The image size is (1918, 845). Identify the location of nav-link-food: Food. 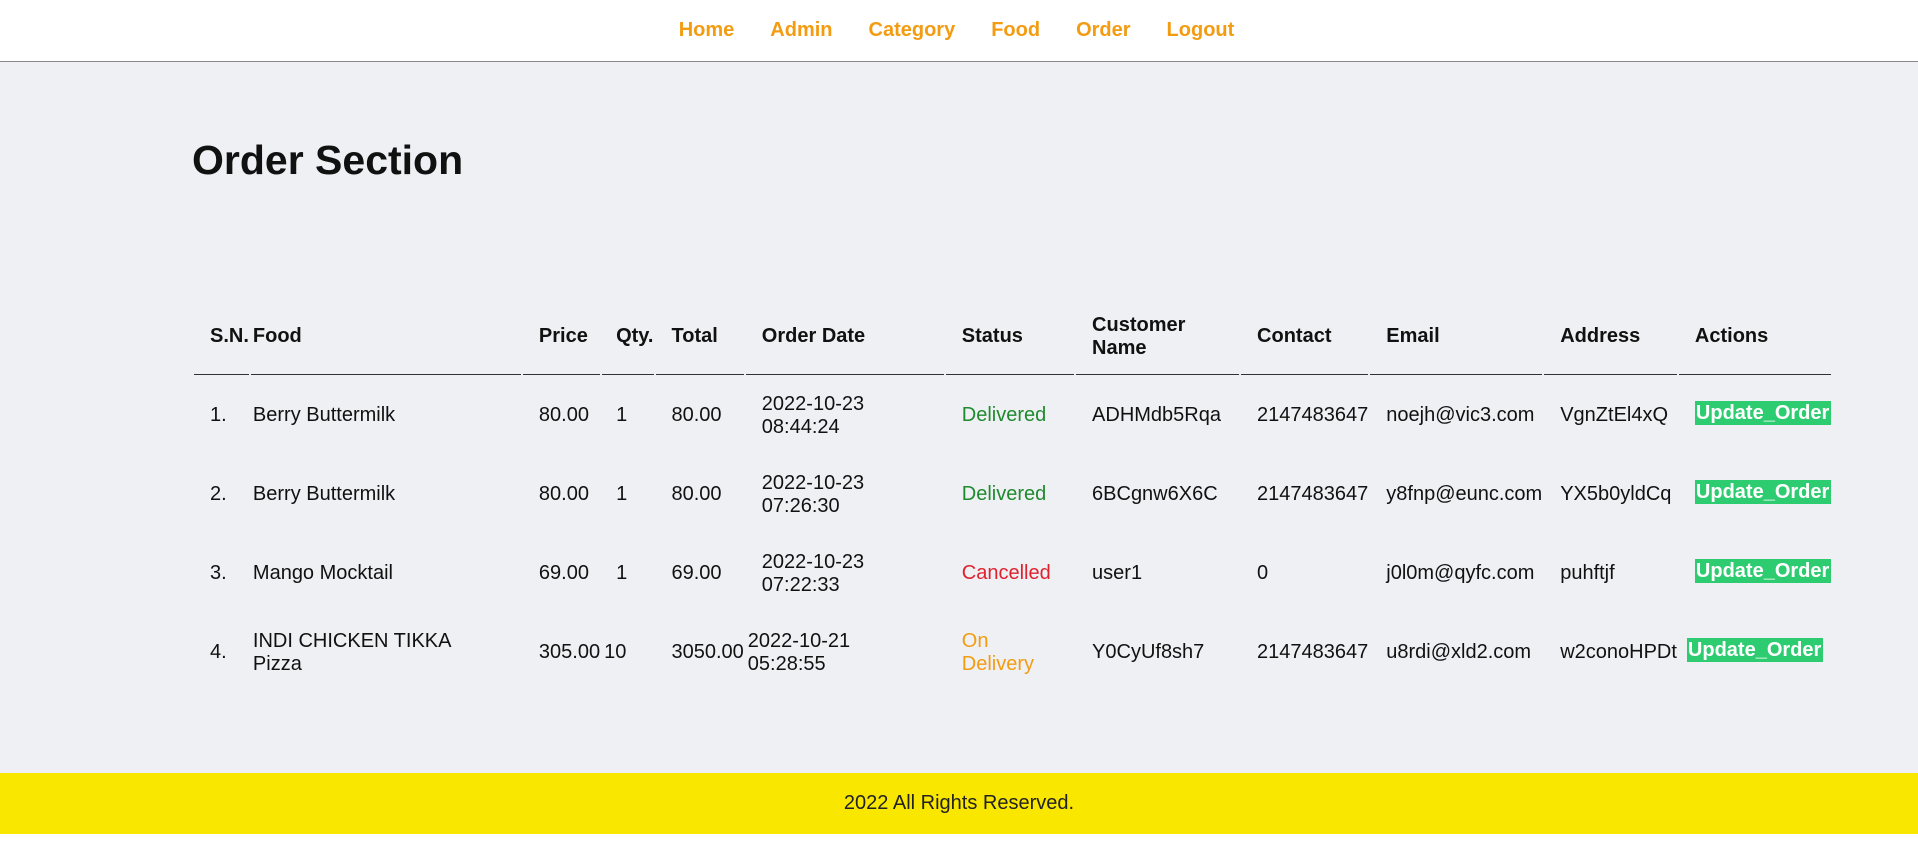
(1015, 30).